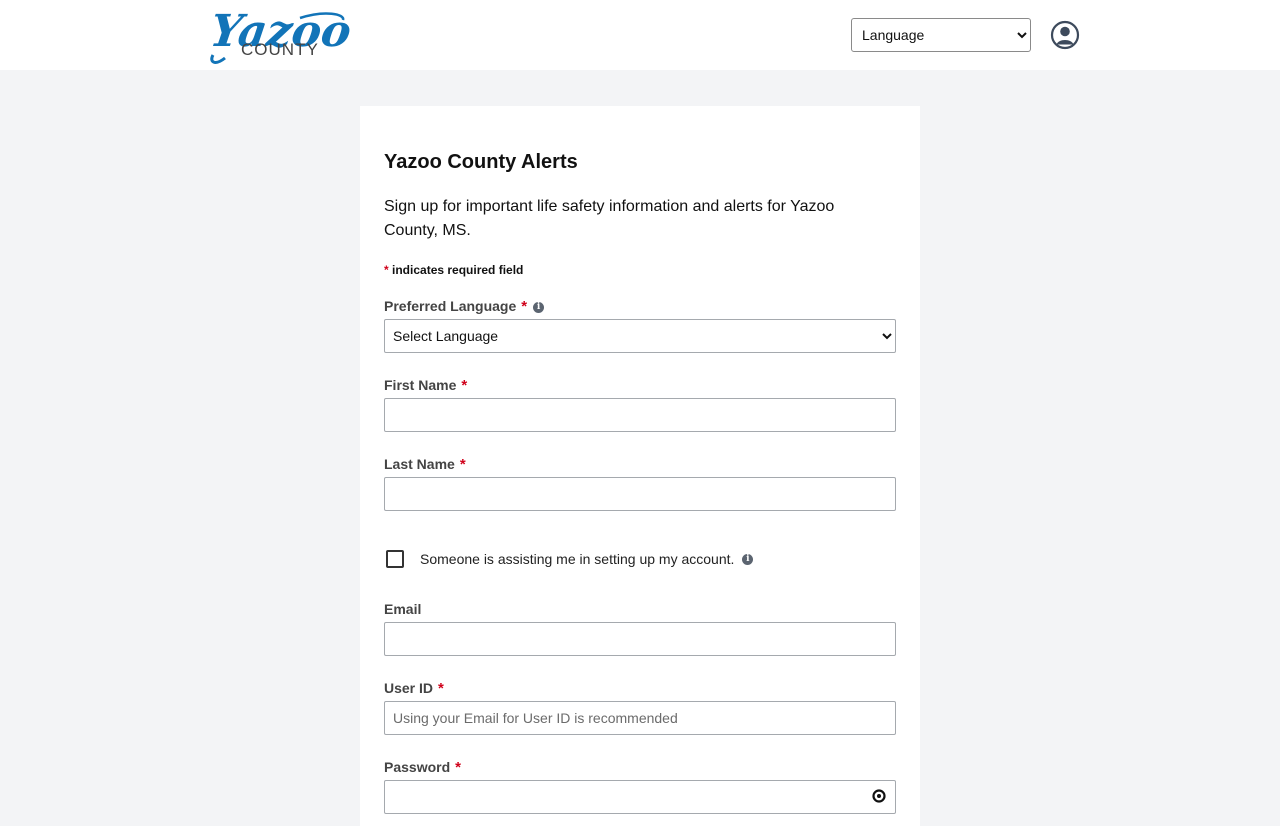  I want to click on required-note-text: indicates required field, so click(458, 270).